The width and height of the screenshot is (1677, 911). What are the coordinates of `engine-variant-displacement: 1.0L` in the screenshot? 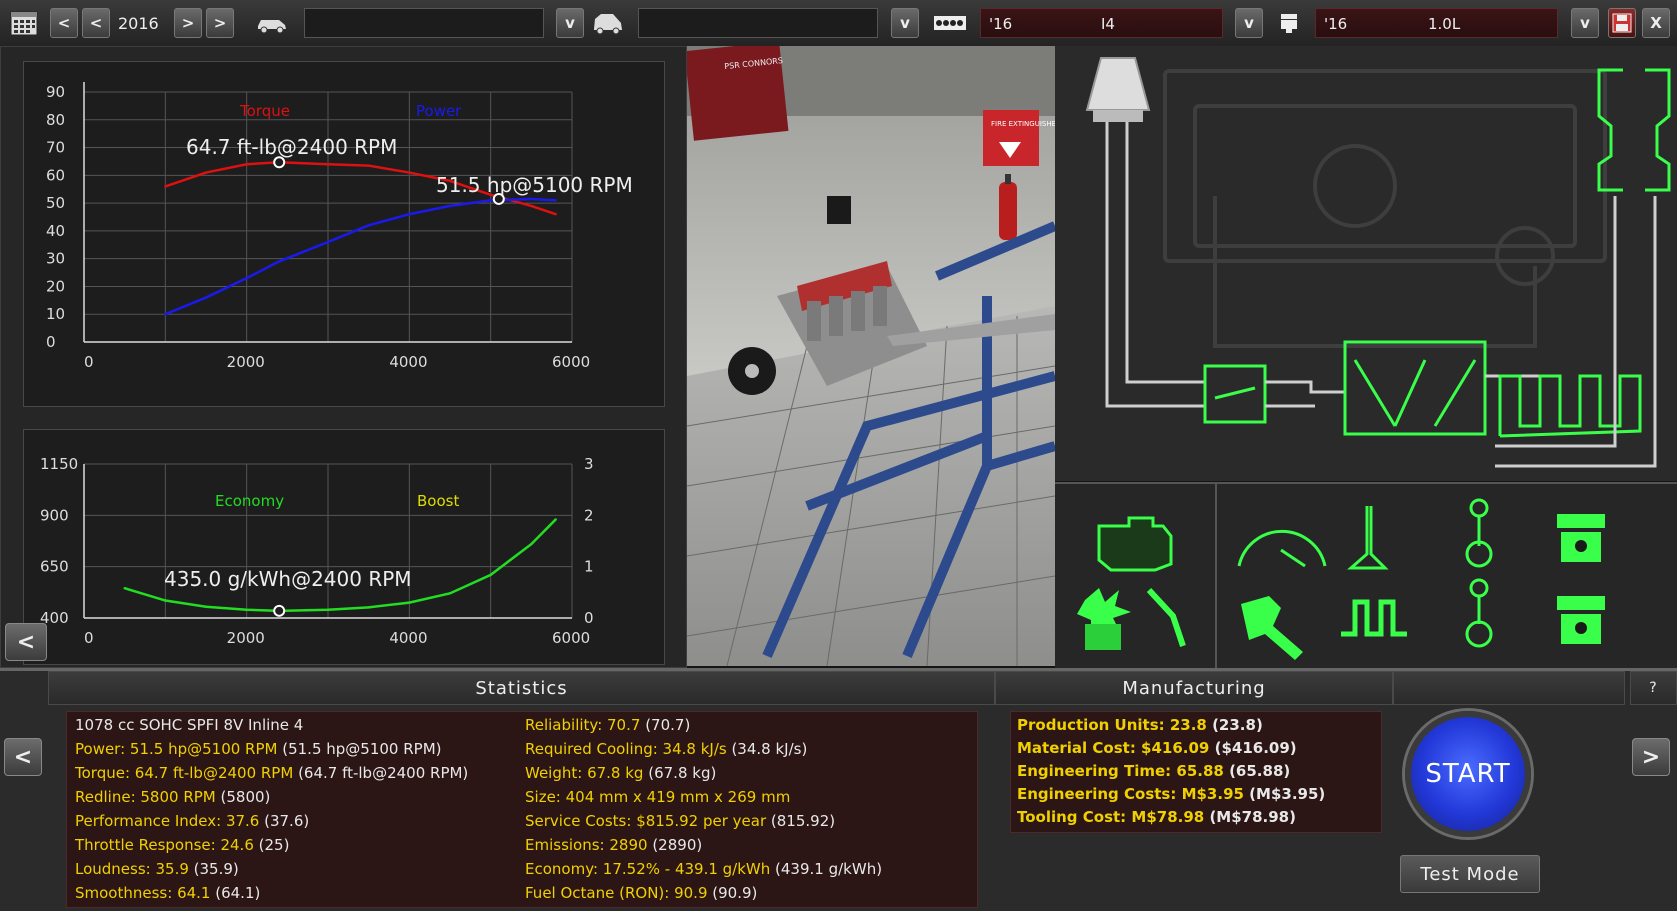 It's located at (1444, 24).